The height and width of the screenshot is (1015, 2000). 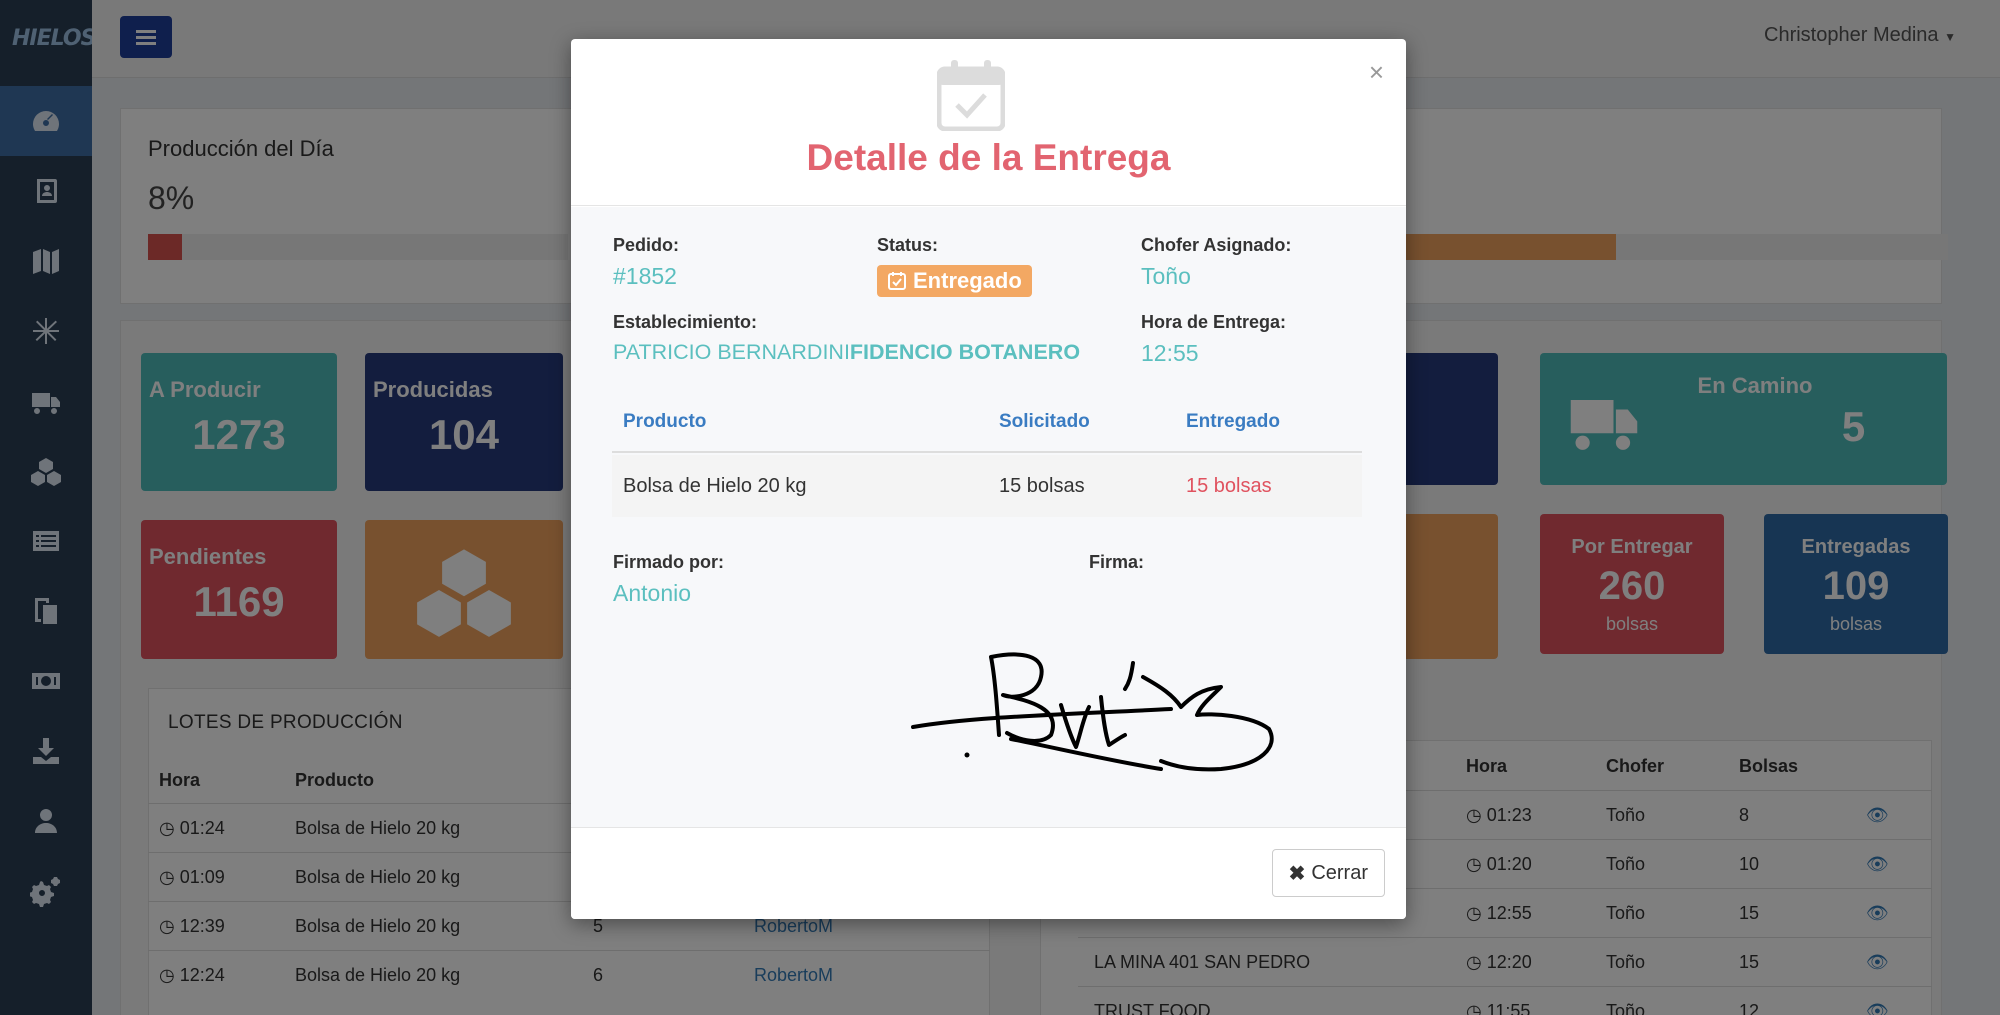 What do you see at coordinates (1170, 353) in the screenshot?
I see `hora-entrega-value: 12:55` at bounding box center [1170, 353].